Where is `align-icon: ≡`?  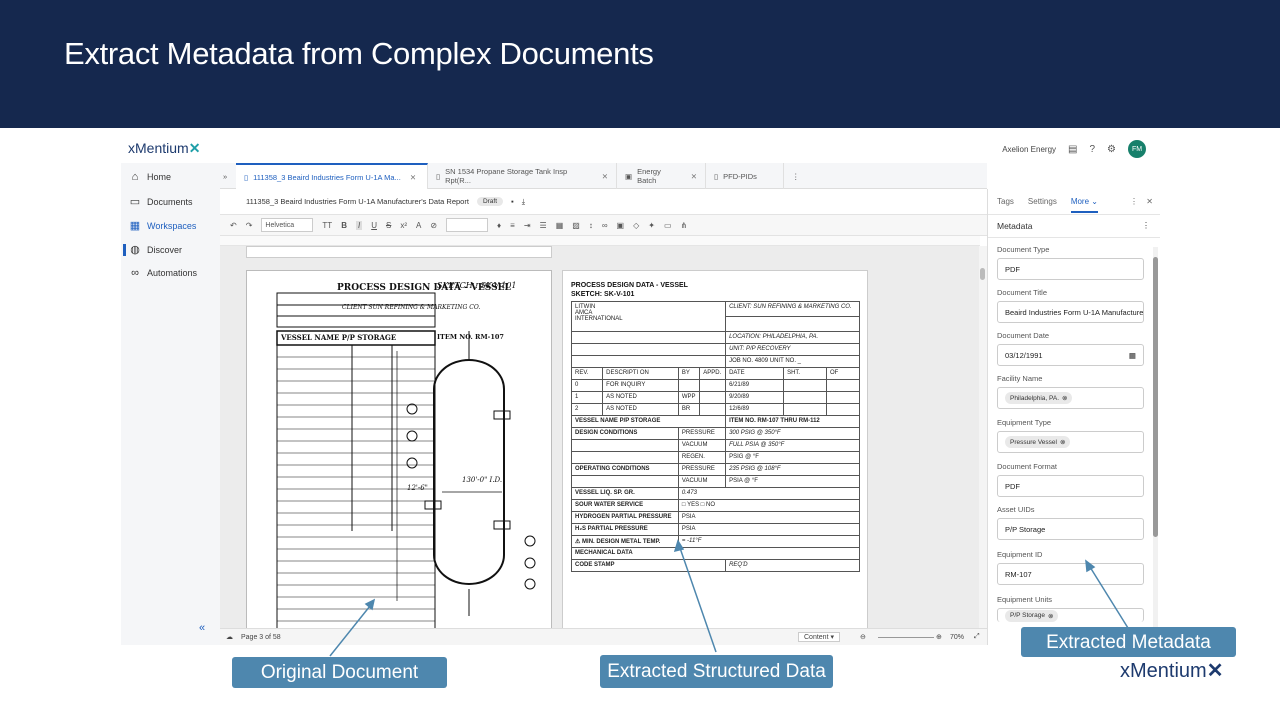
align-icon: ≡ is located at coordinates (512, 225).